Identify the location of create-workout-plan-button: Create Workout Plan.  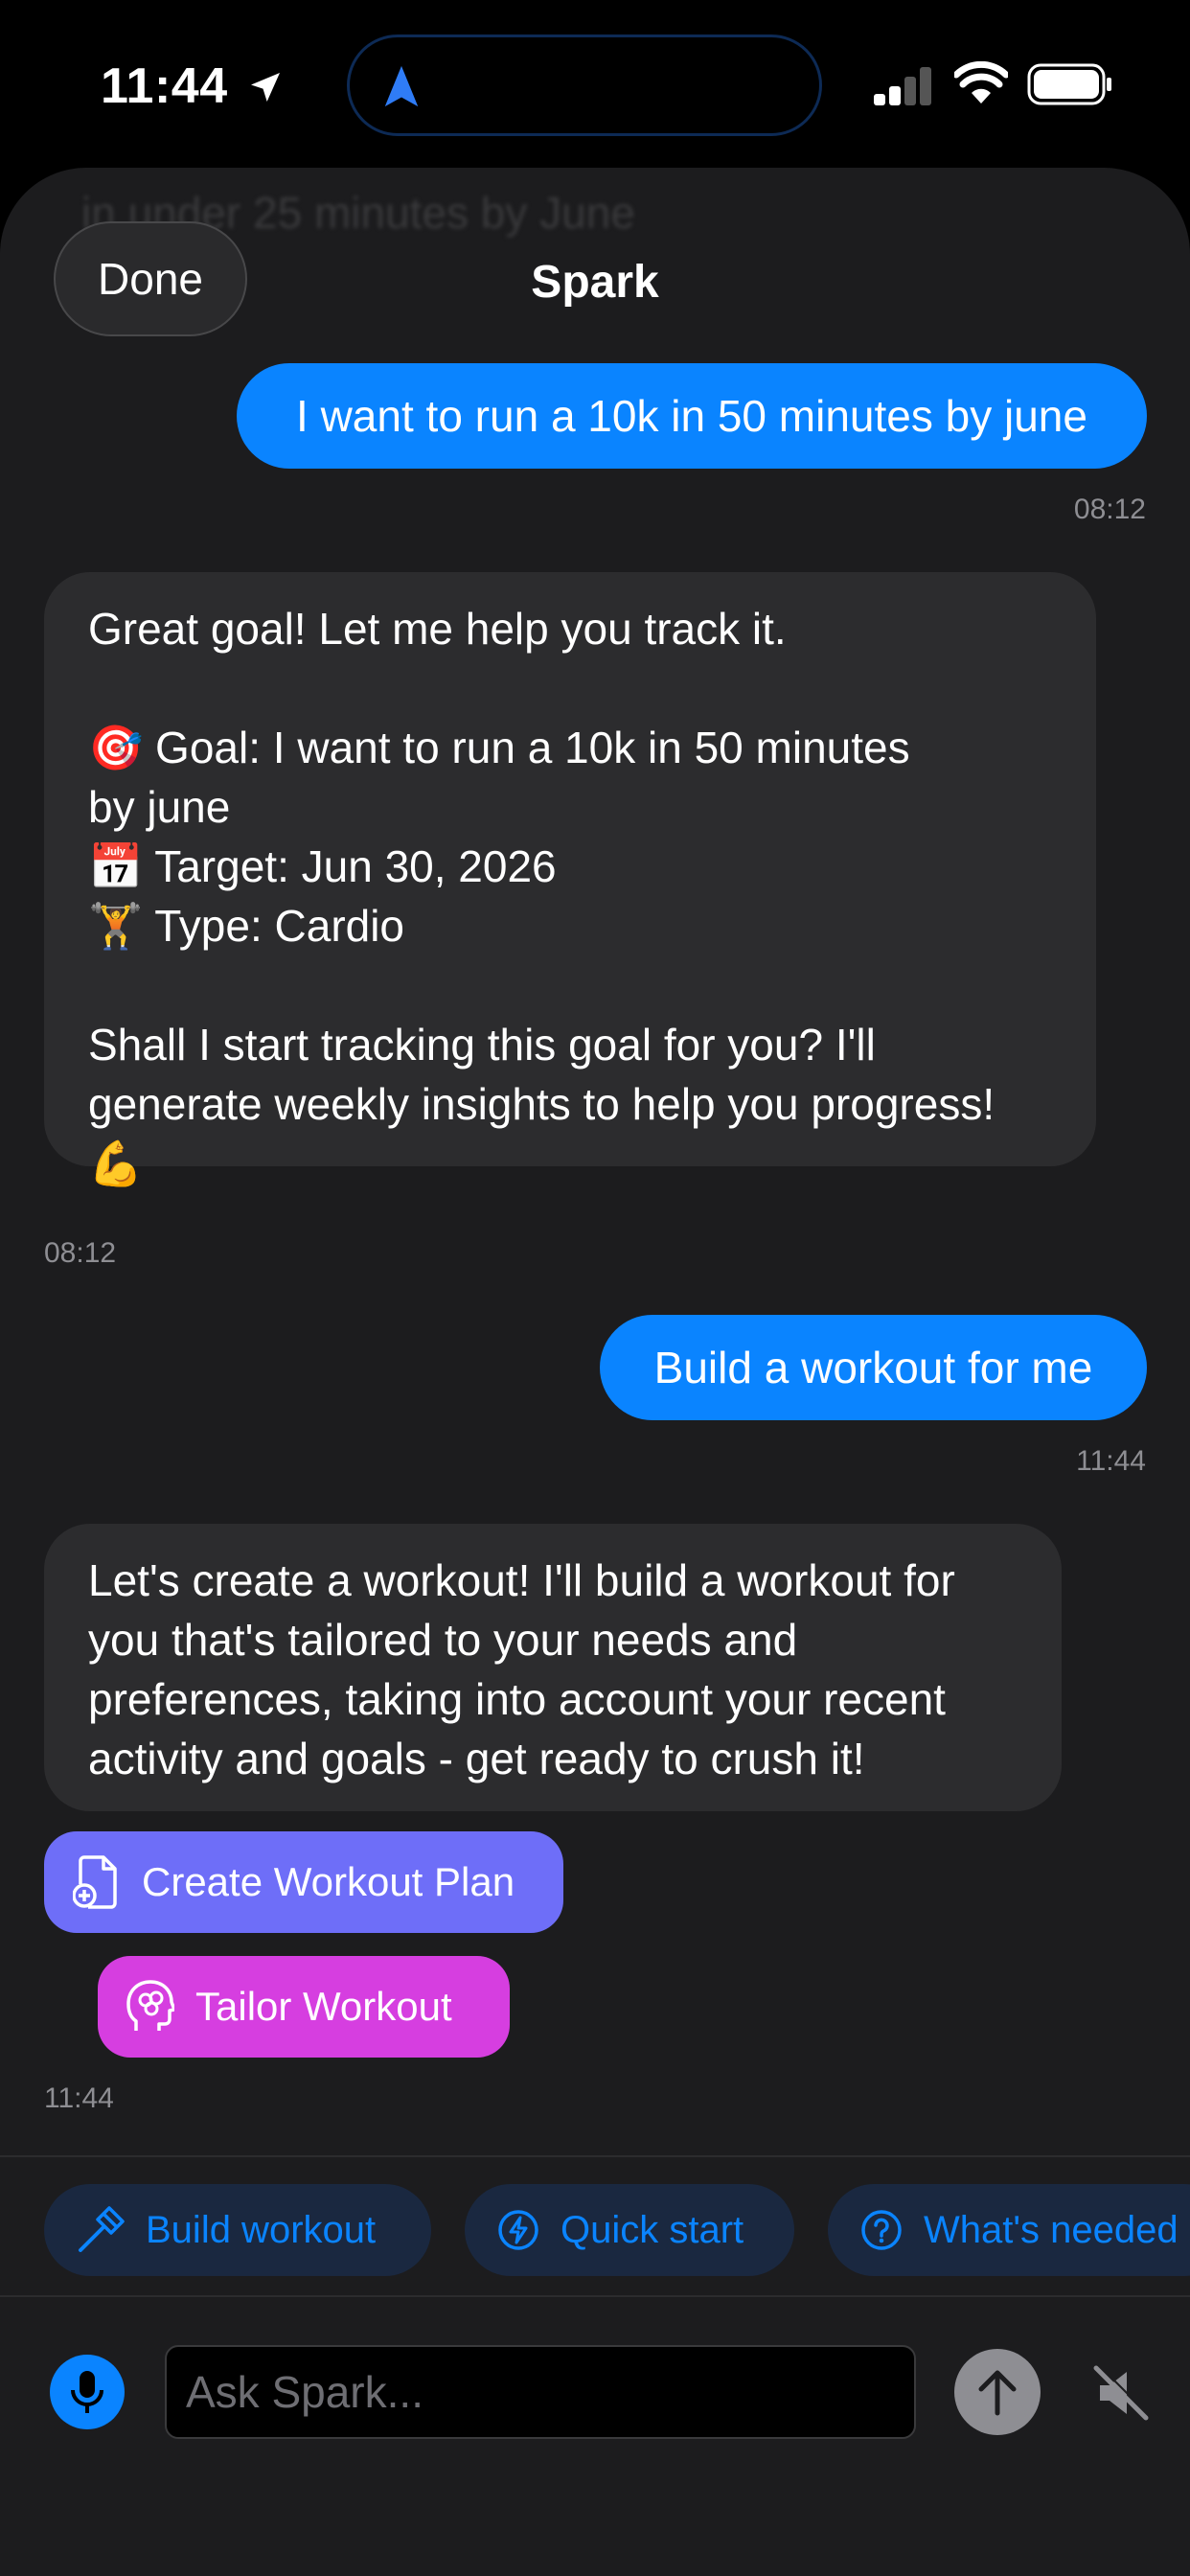
(303, 1882).